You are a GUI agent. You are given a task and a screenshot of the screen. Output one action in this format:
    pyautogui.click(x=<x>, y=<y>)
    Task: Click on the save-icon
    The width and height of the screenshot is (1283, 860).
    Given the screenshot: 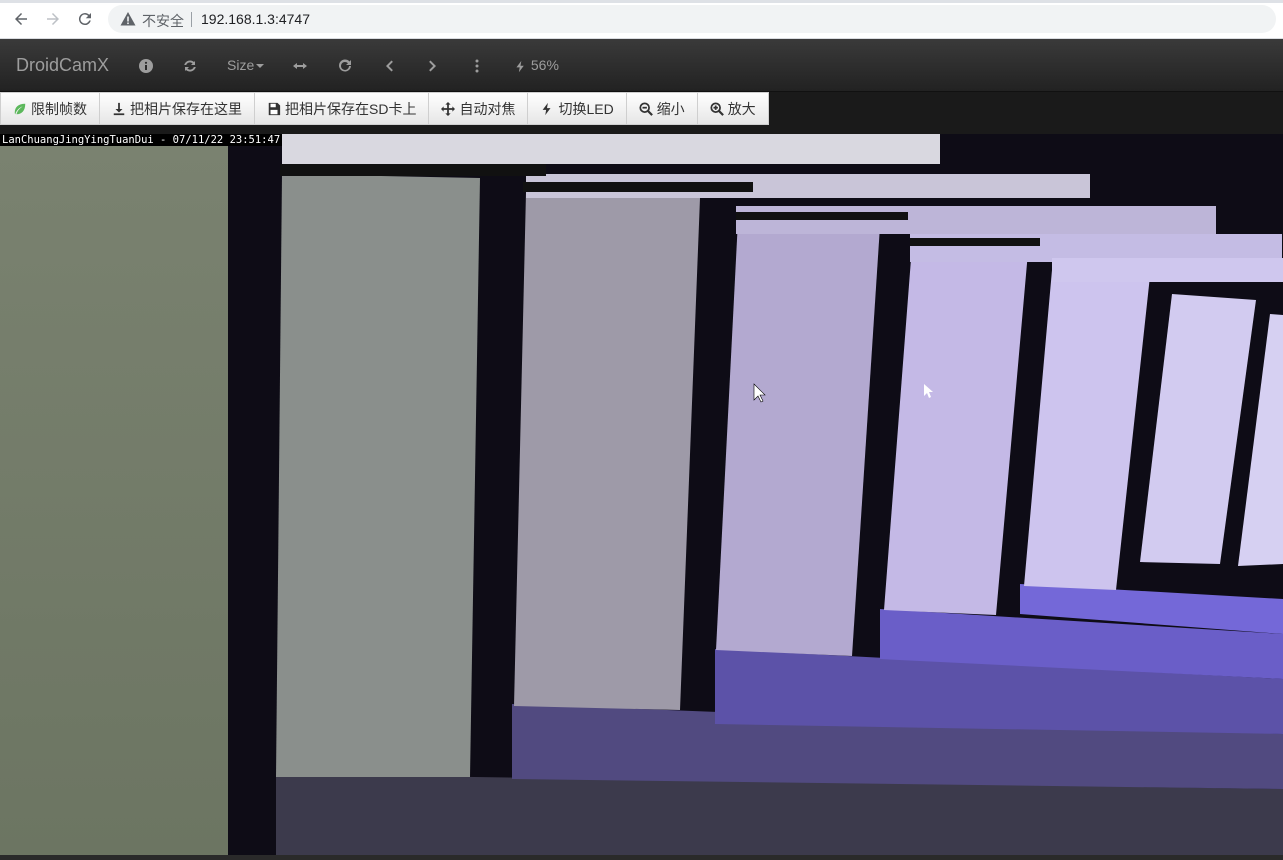 What is the action you would take?
    pyautogui.click(x=274, y=108)
    